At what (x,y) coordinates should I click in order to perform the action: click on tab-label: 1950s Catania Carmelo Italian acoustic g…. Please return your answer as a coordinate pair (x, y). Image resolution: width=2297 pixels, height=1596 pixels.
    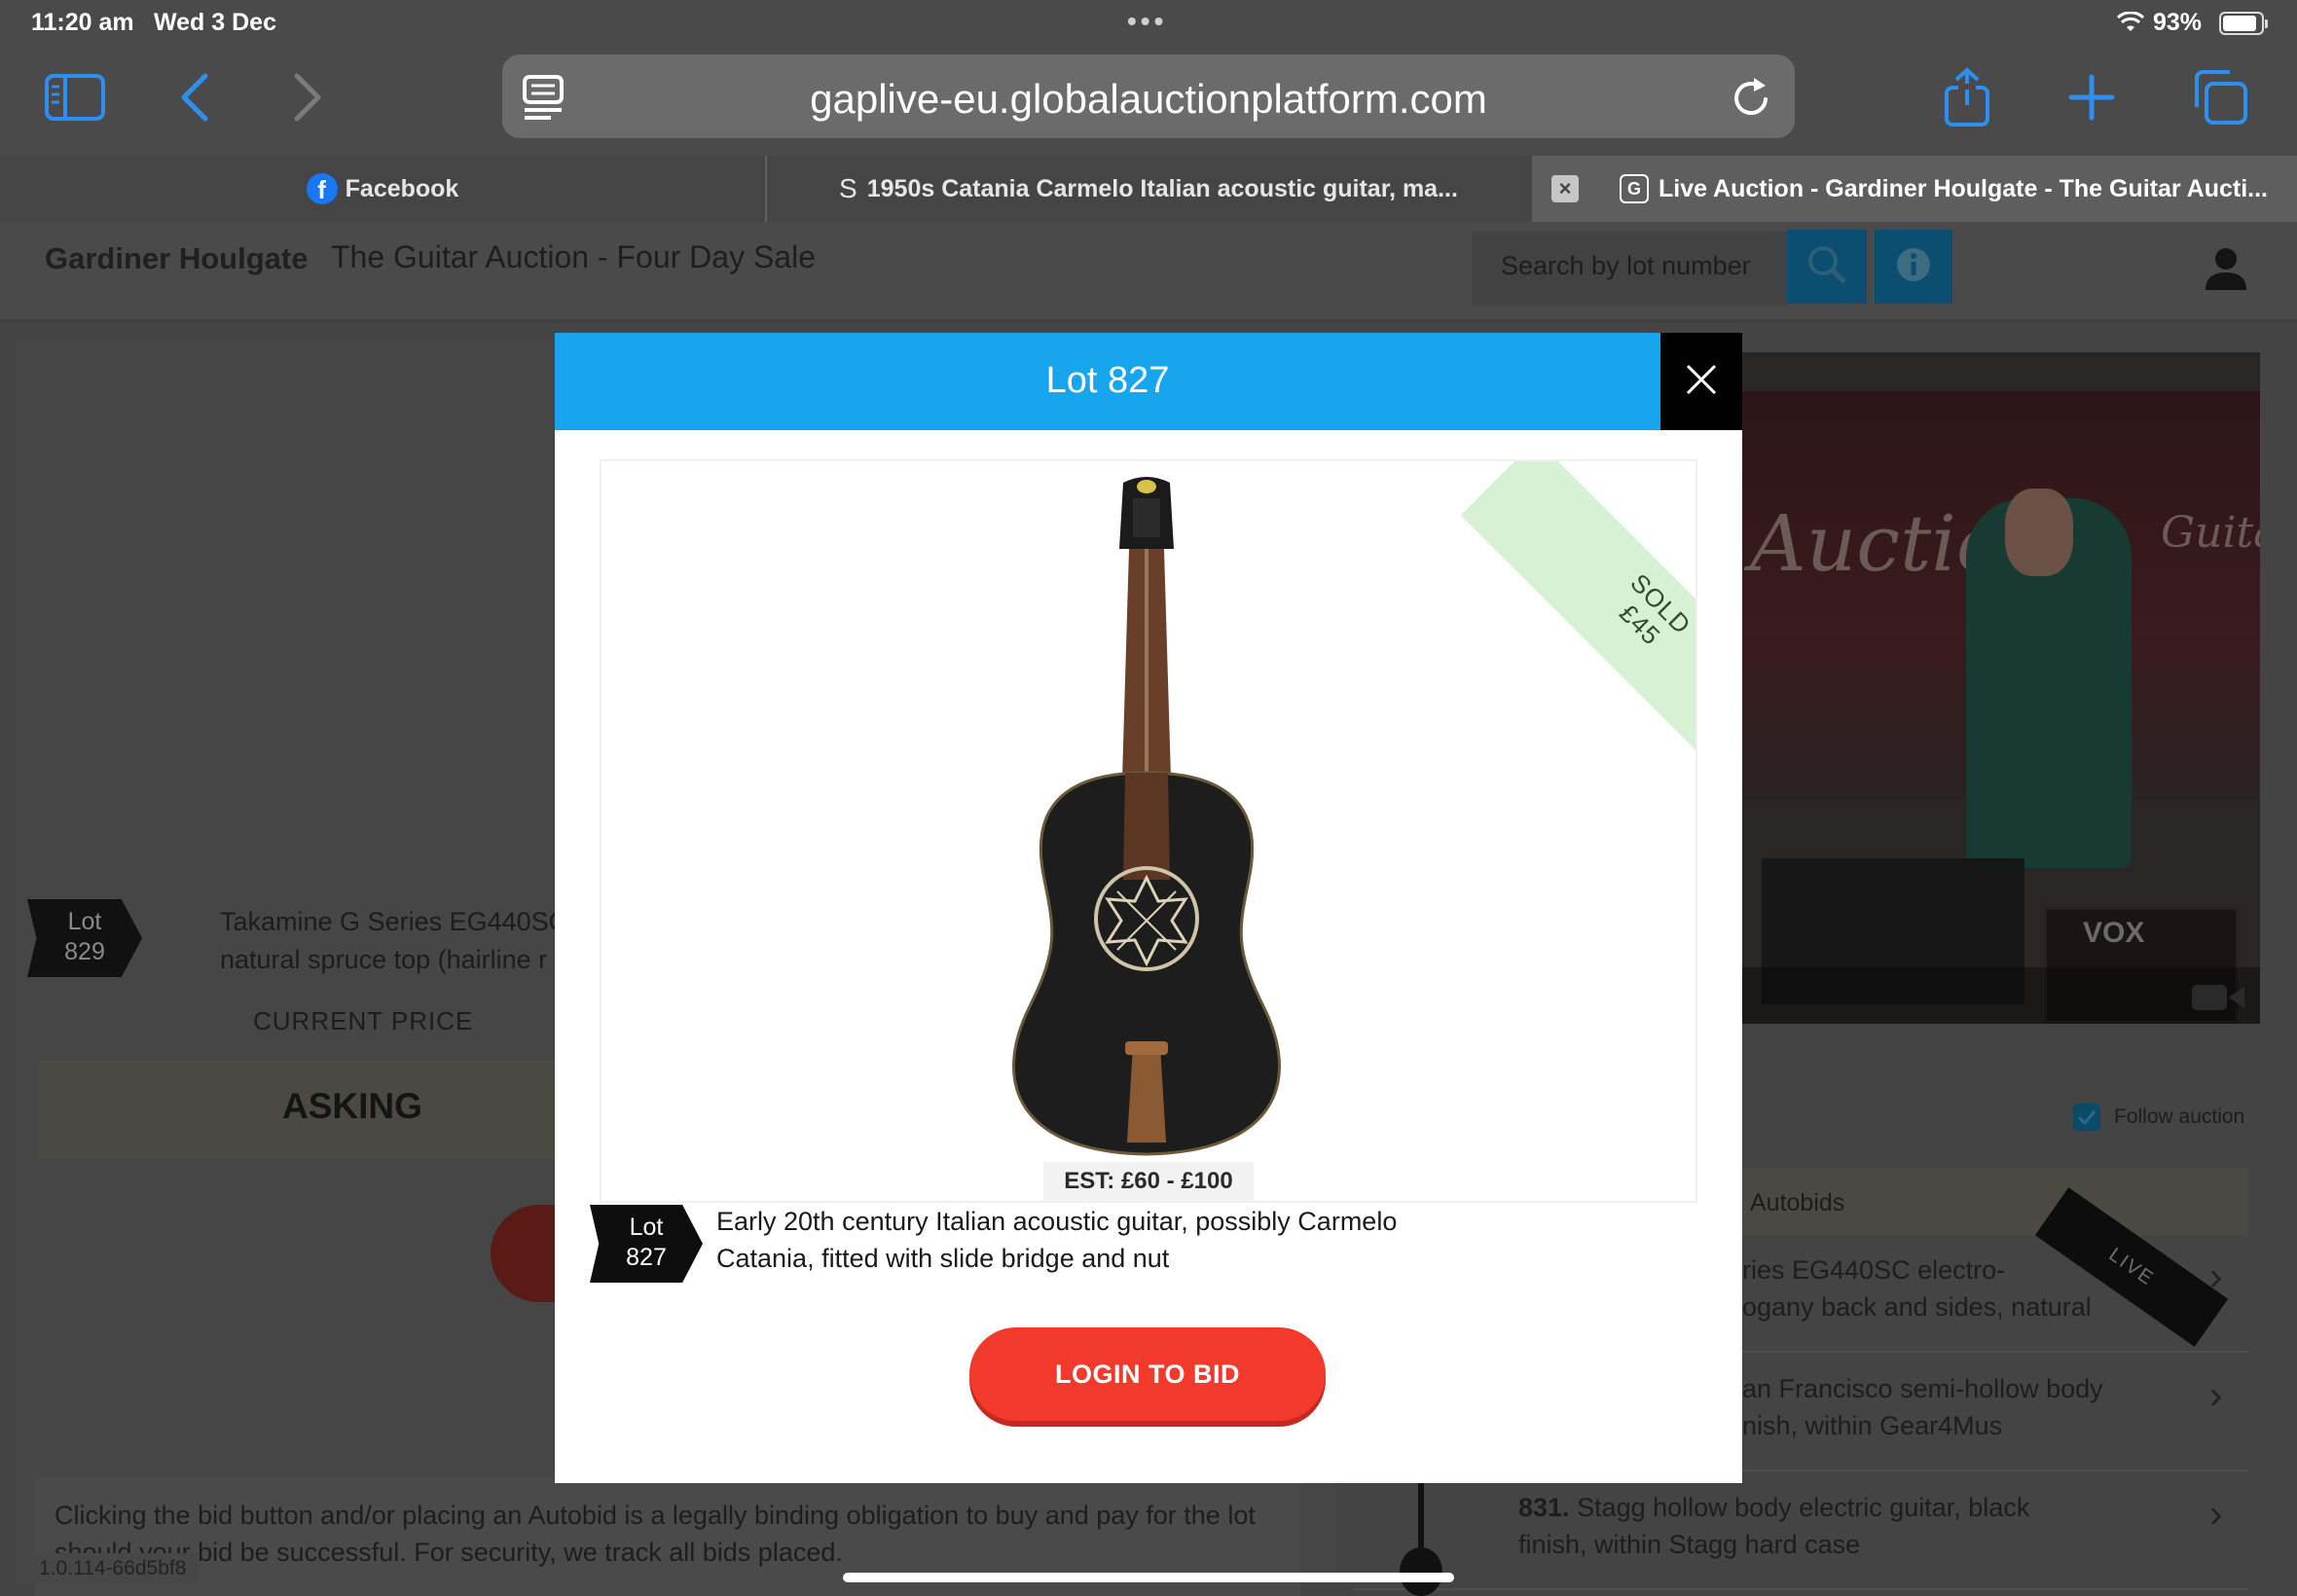
    Looking at the image, I should click on (1162, 188).